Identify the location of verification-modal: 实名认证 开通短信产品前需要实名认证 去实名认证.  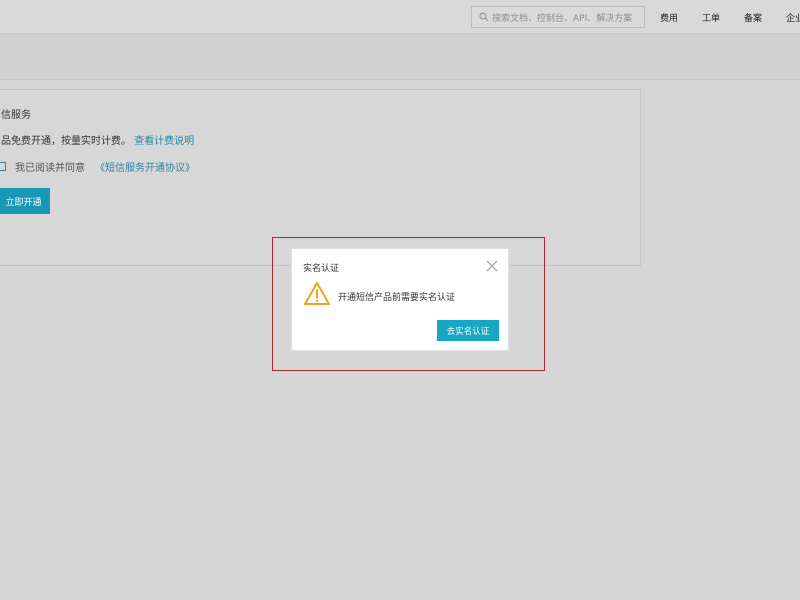
(400, 299).